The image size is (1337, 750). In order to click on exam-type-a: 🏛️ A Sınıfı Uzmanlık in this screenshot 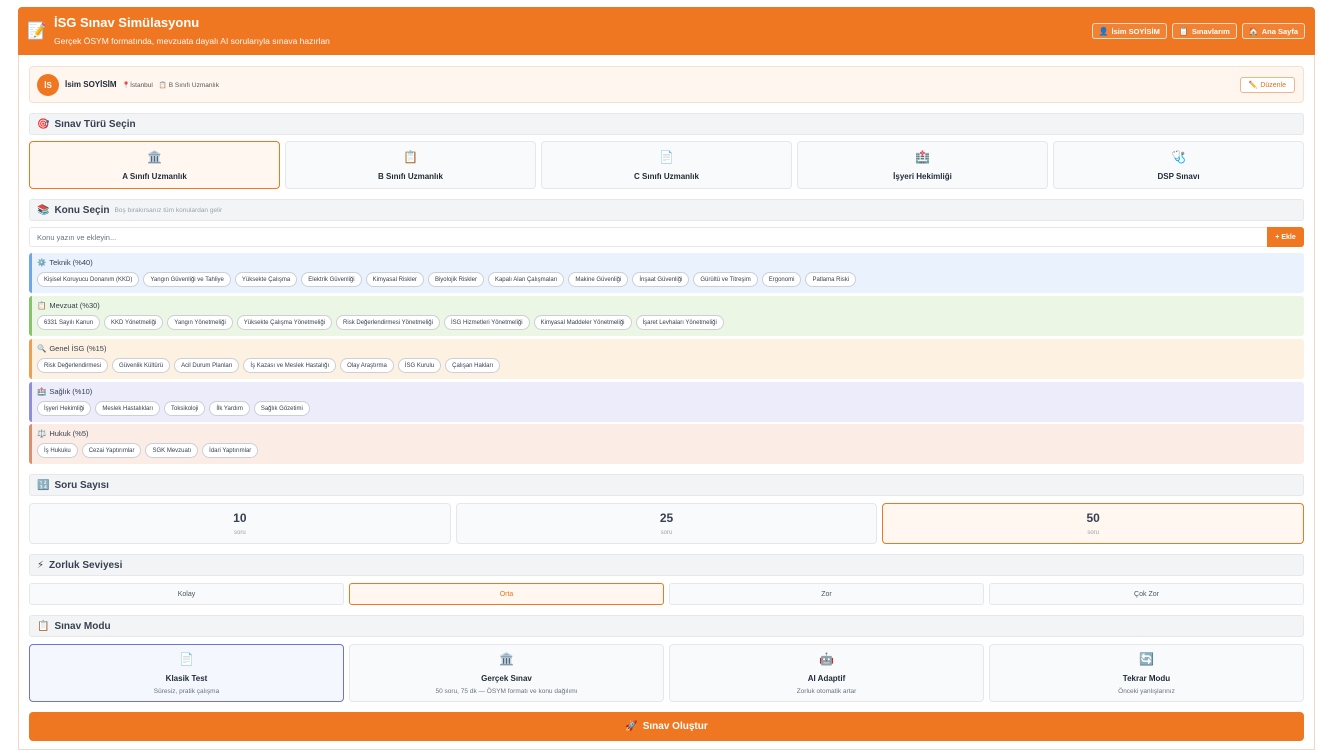, I will do `click(154, 165)`.